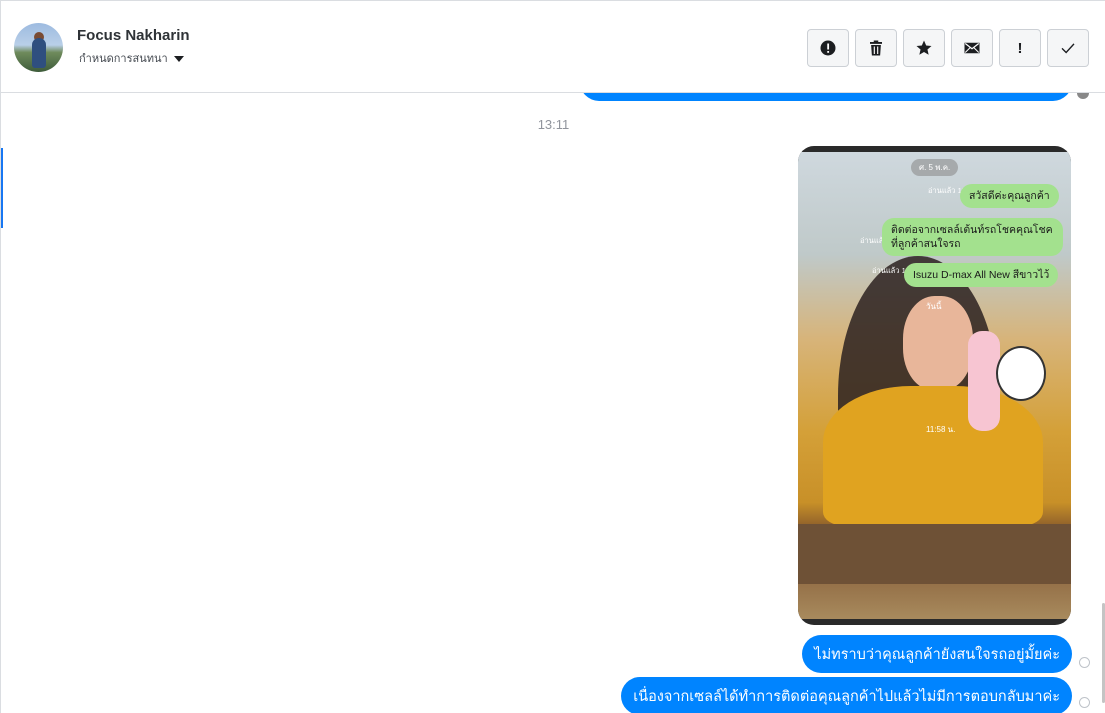 This screenshot has height=713, width=1105. I want to click on star-icon, so click(924, 47).